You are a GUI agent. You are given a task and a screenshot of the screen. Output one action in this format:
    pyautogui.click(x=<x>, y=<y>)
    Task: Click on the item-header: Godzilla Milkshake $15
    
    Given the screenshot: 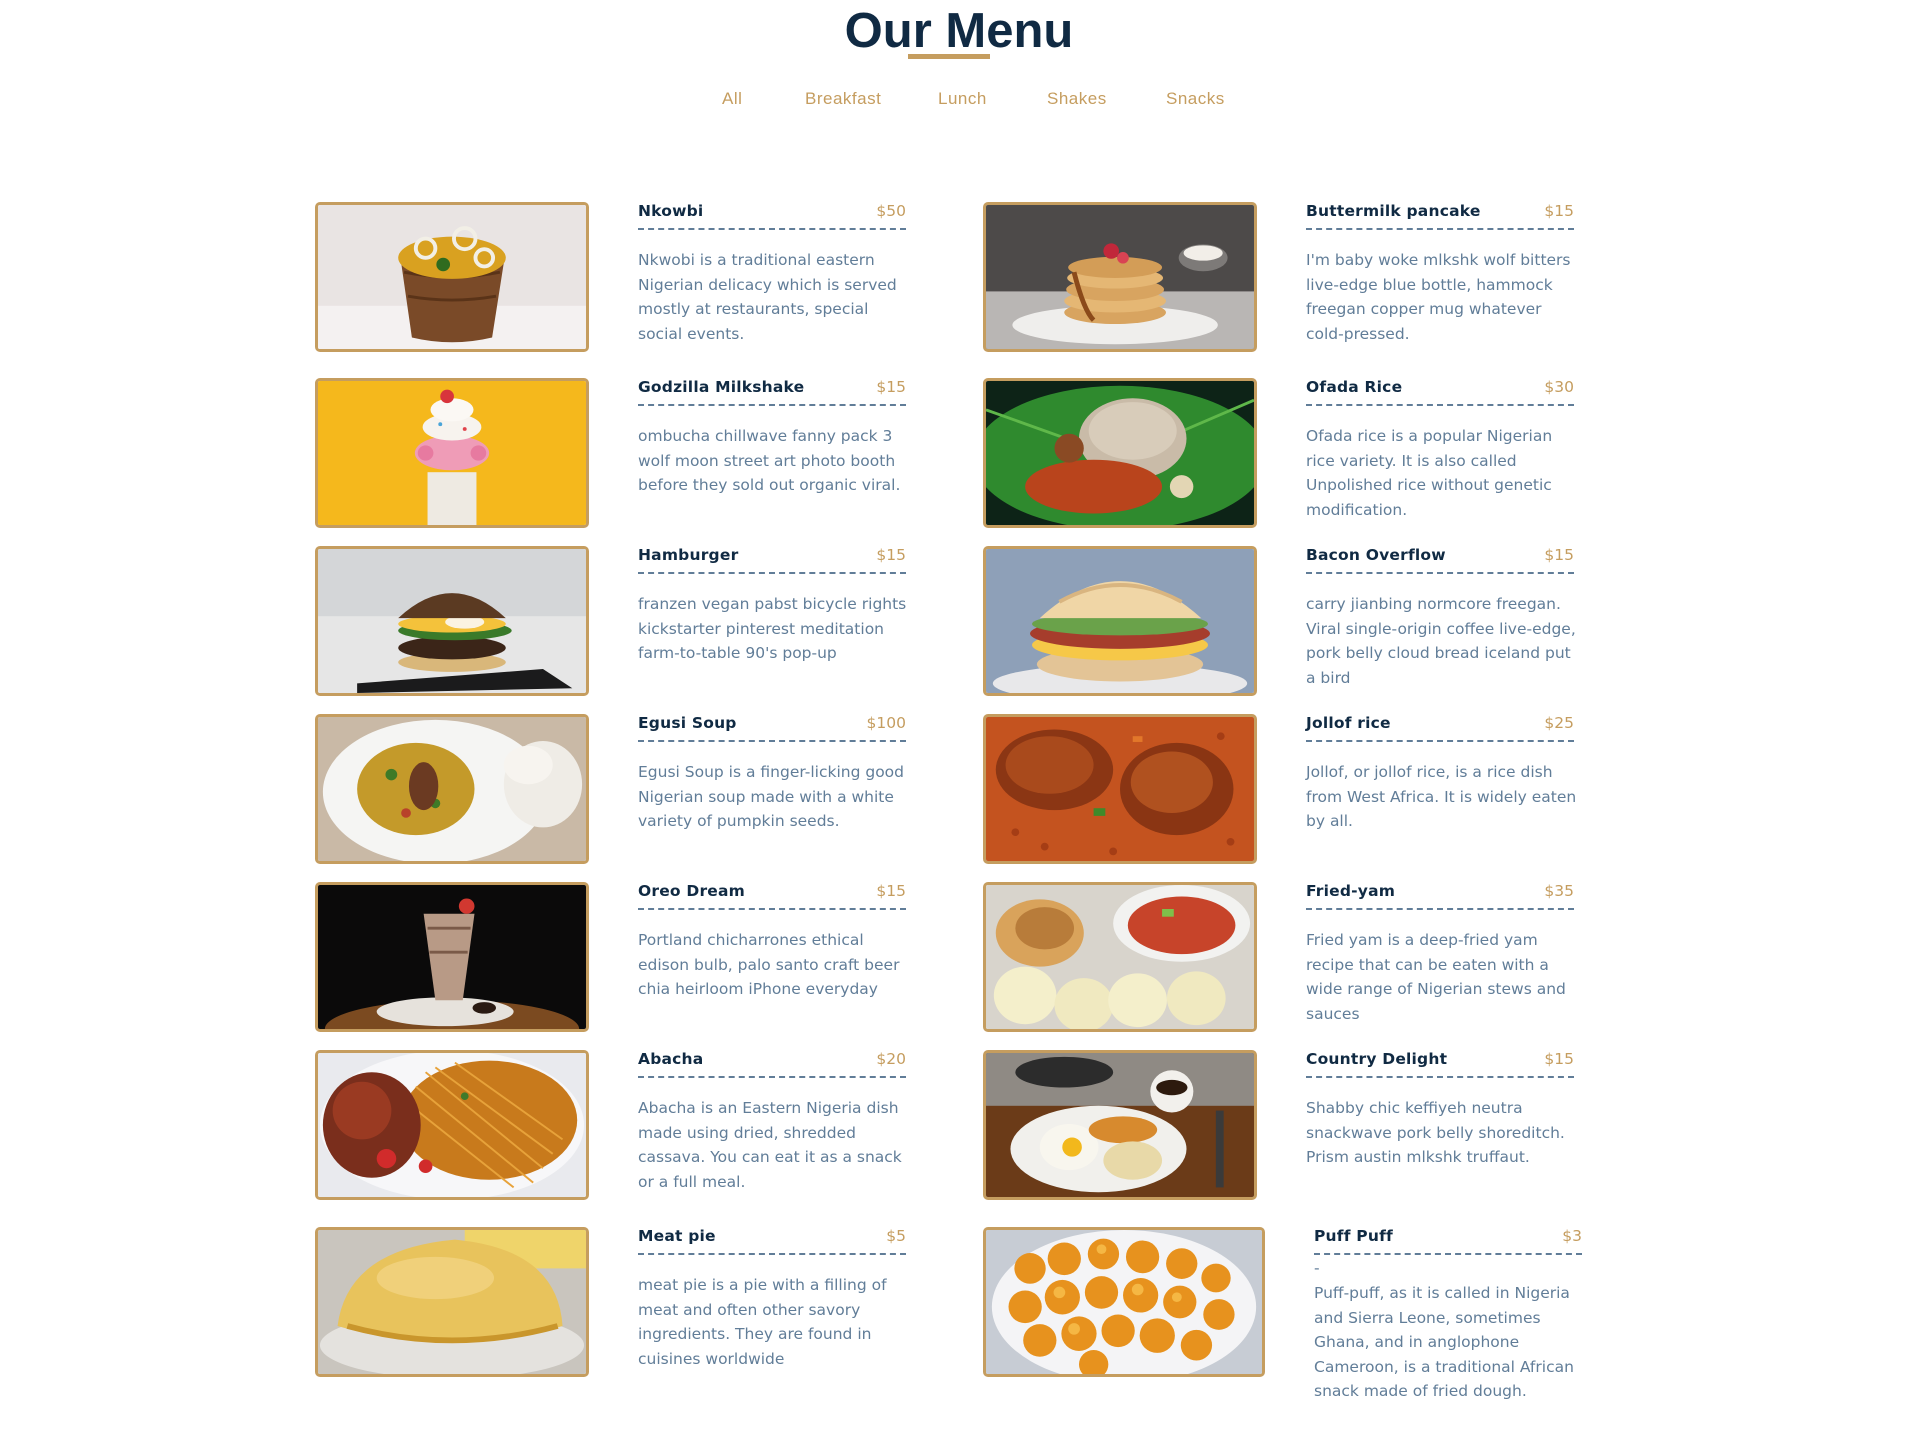 What is the action you would take?
    pyautogui.click(x=772, y=392)
    